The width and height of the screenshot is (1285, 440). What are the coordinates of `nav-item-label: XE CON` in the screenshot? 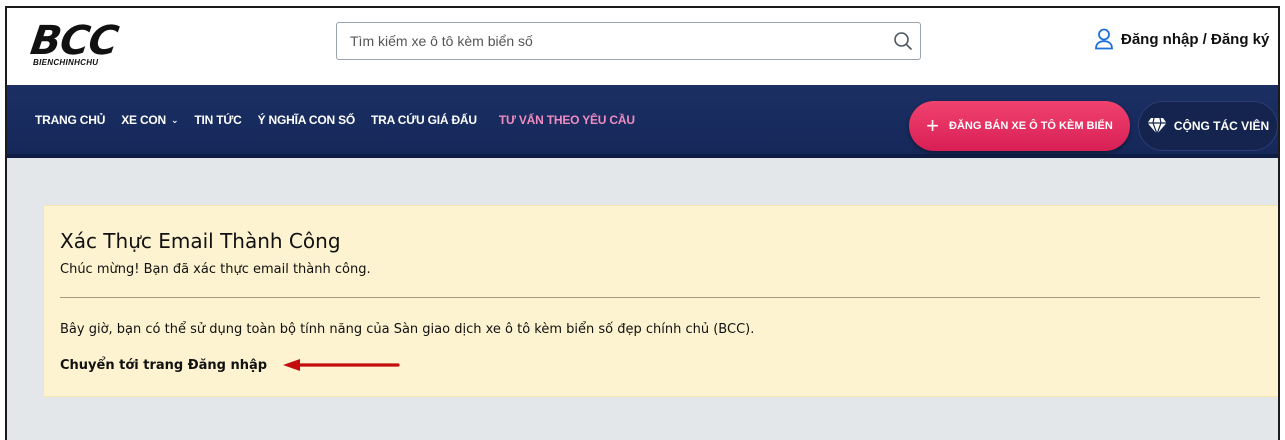 It's located at (144, 120).